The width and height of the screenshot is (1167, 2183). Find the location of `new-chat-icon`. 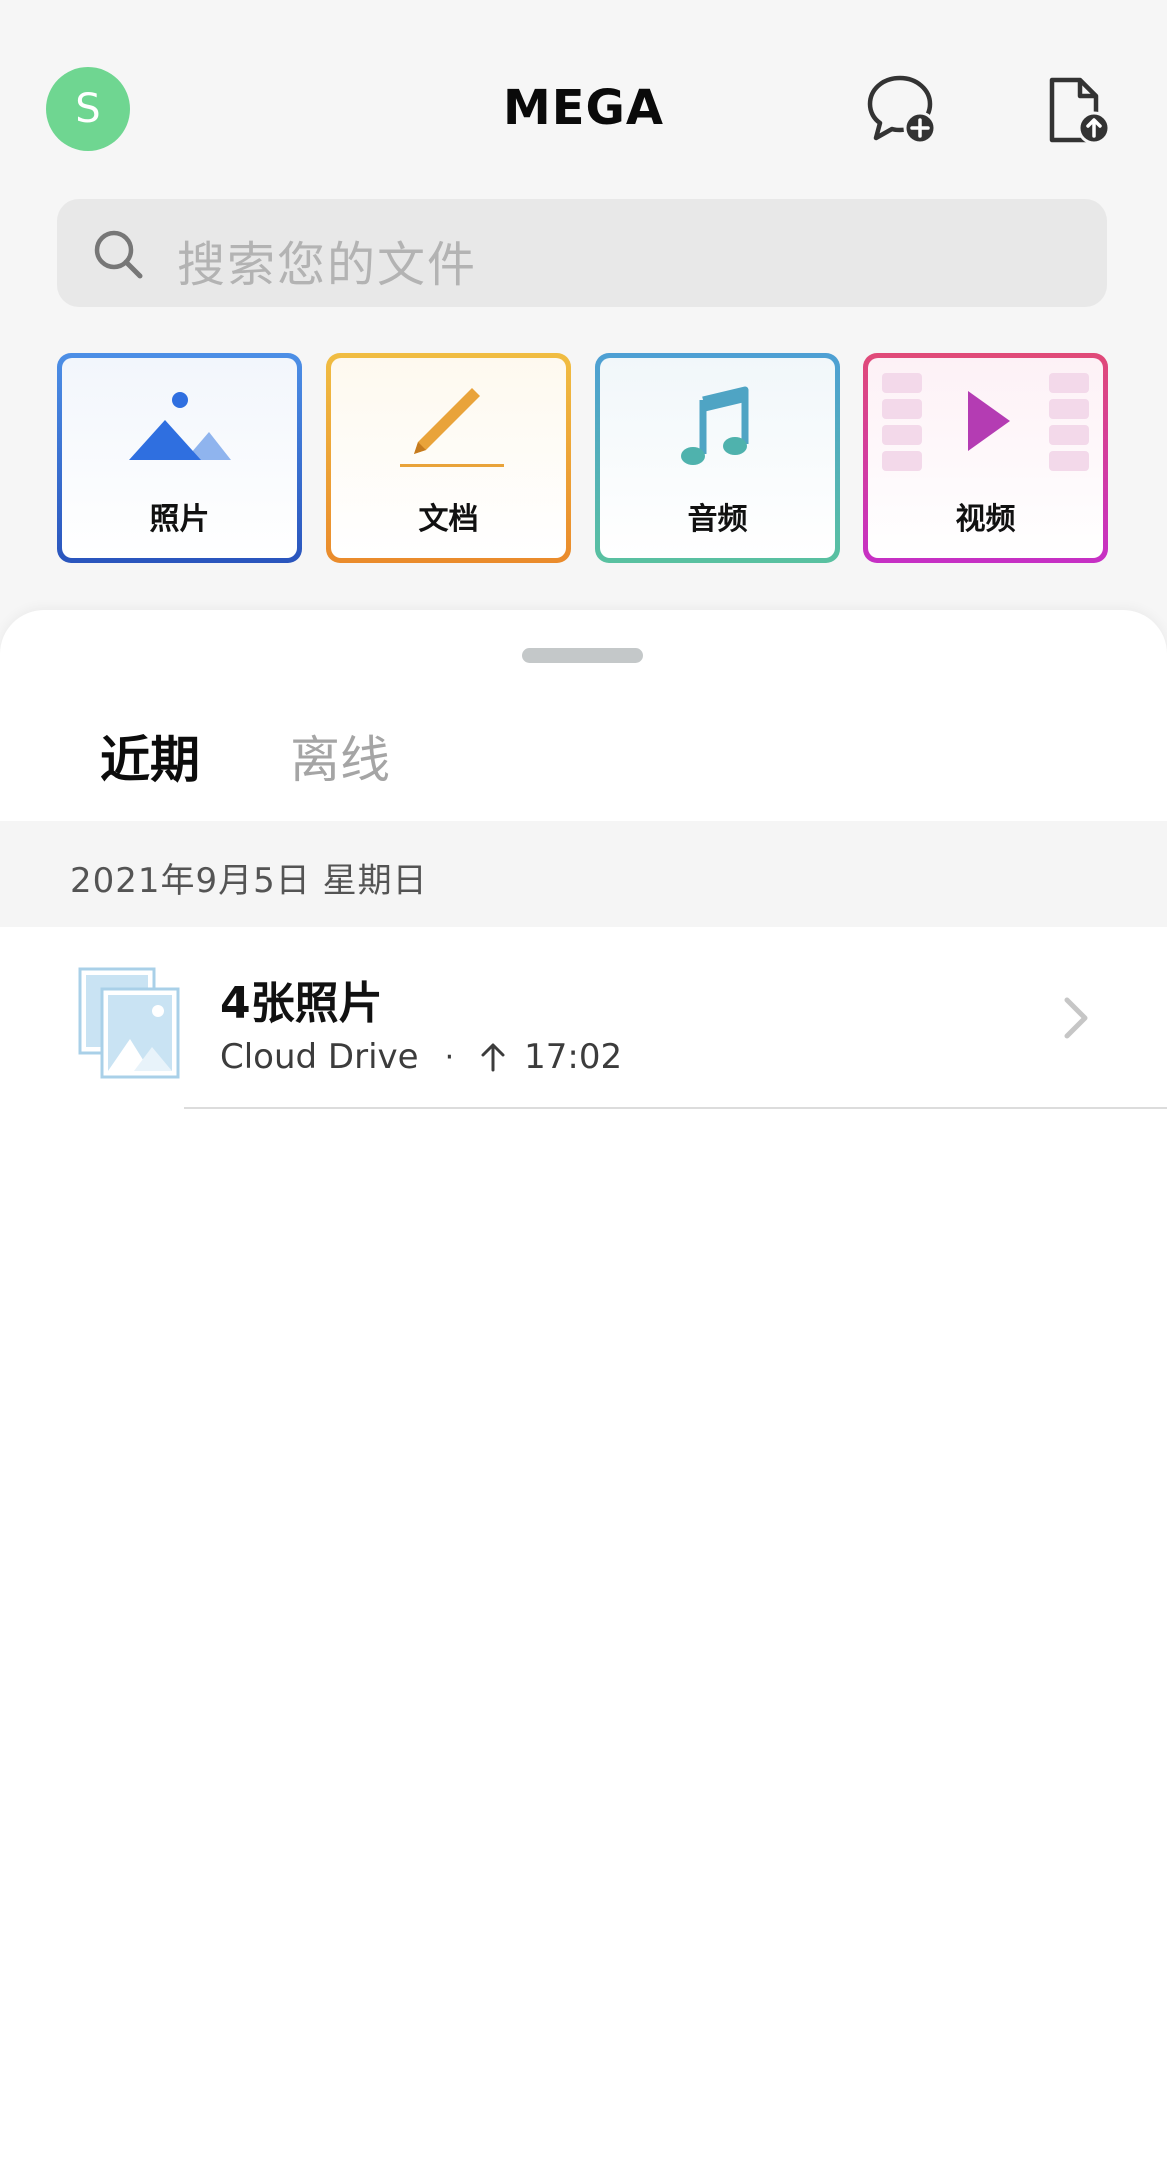

new-chat-icon is located at coordinates (902, 110).